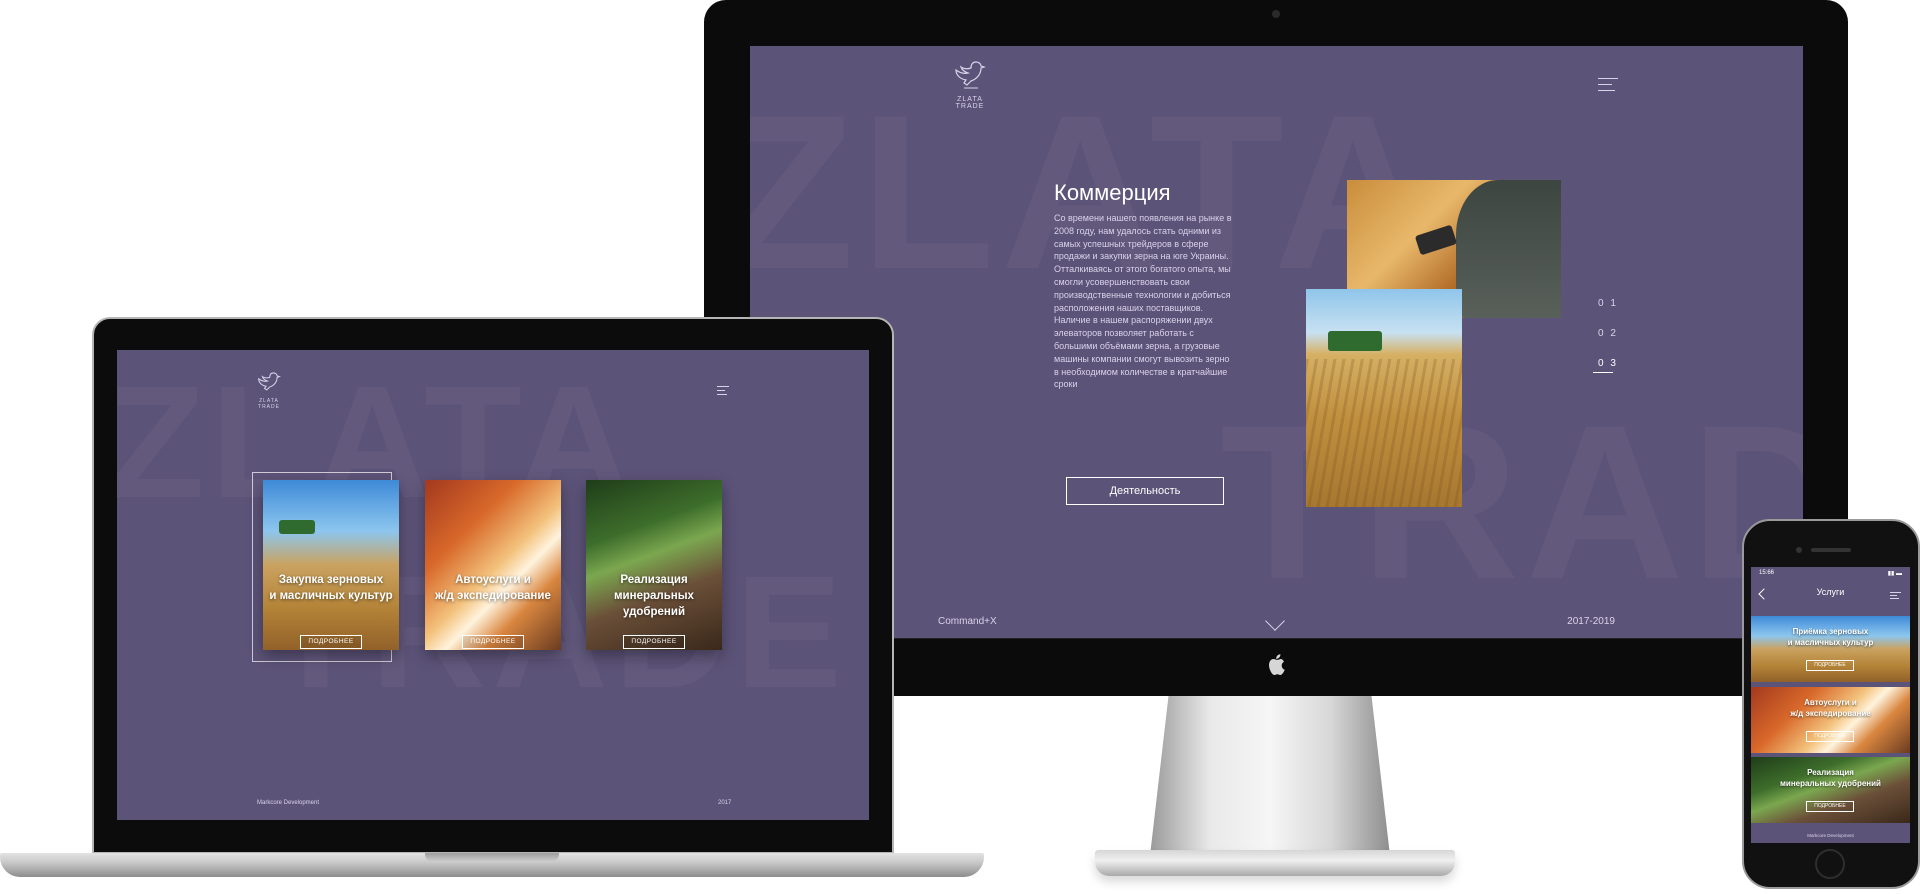  What do you see at coordinates (492, 857) in the screenshot?
I see `laptop-notch` at bounding box center [492, 857].